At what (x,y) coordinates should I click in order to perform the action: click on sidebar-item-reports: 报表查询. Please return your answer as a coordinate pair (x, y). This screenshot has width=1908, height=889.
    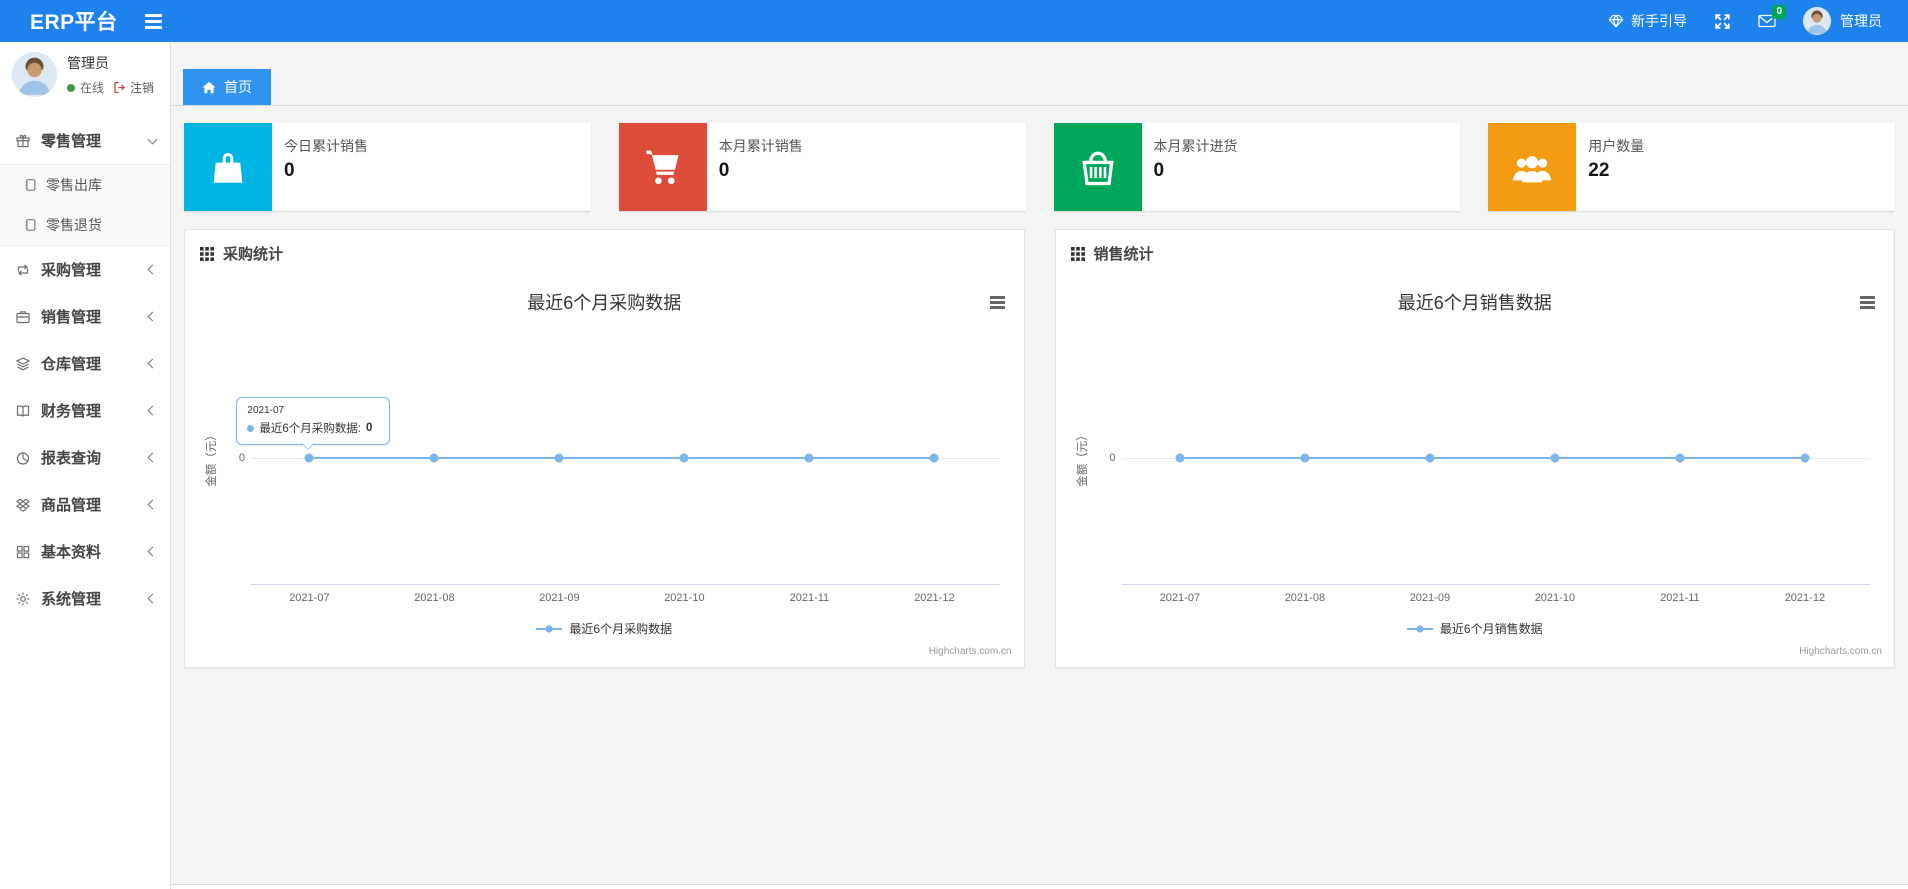
    Looking at the image, I should click on (85, 457).